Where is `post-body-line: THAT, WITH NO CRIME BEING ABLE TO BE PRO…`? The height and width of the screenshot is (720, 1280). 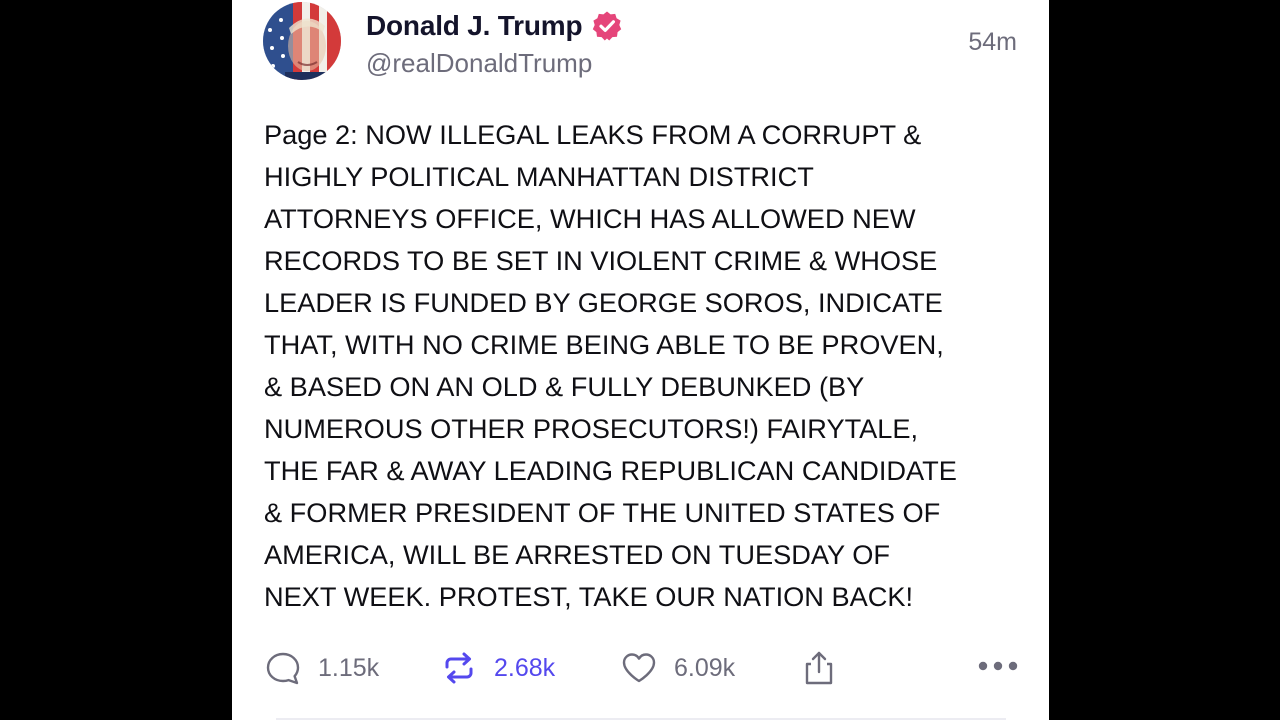
post-body-line: THAT, WITH NO CRIME BEING ABLE TO BE PRO… is located at coordinates (604, 344).